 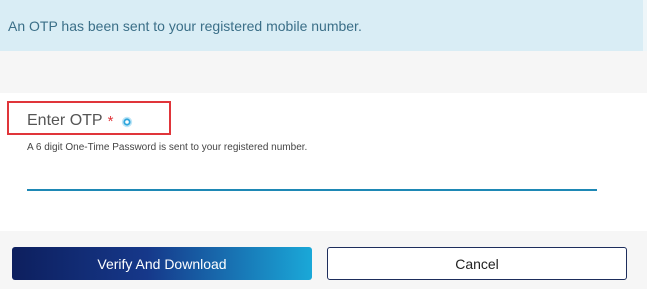 I want to click on required-marker: *, so click(x=110, y=121).